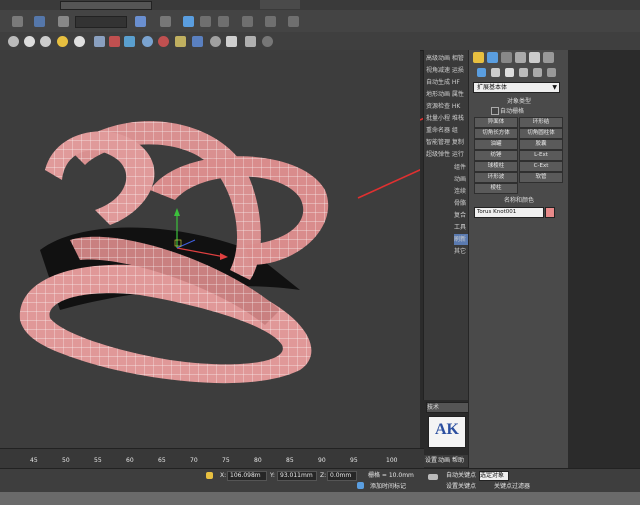  Describe the element at coordinates (447, 154) in the screenshot. I see `plugin-item: 超级弹性 运行` at that location.